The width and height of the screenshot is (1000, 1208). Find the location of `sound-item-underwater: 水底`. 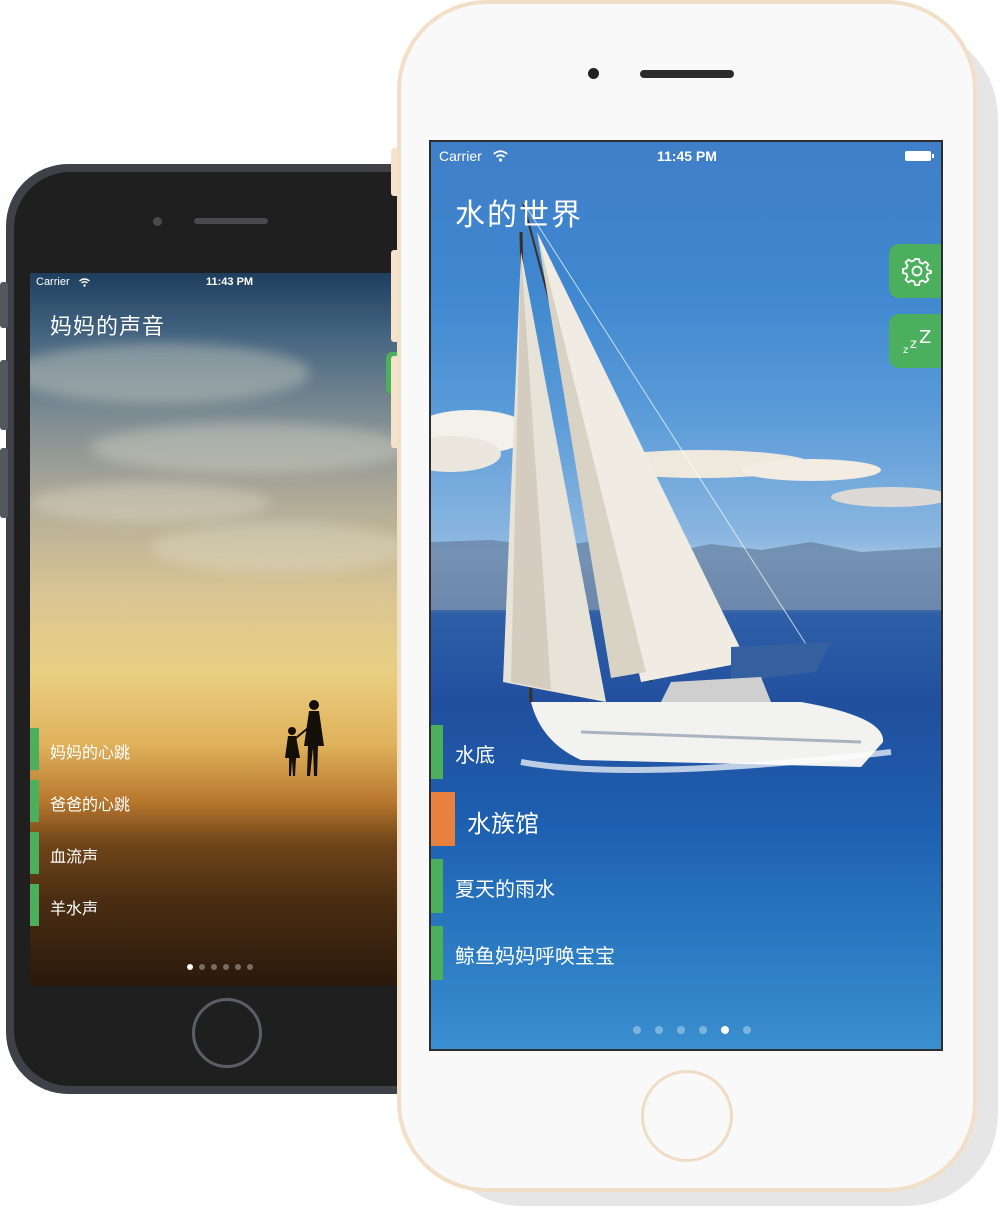

sound-item-underwater: 水底 is located at coordinates (581, 752).